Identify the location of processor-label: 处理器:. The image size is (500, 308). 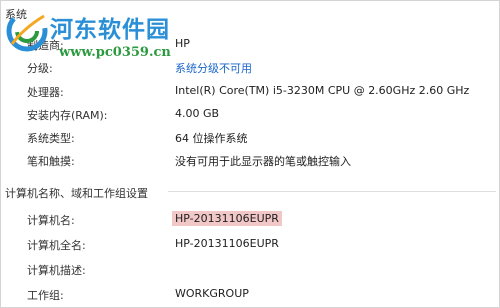
(45, 92).